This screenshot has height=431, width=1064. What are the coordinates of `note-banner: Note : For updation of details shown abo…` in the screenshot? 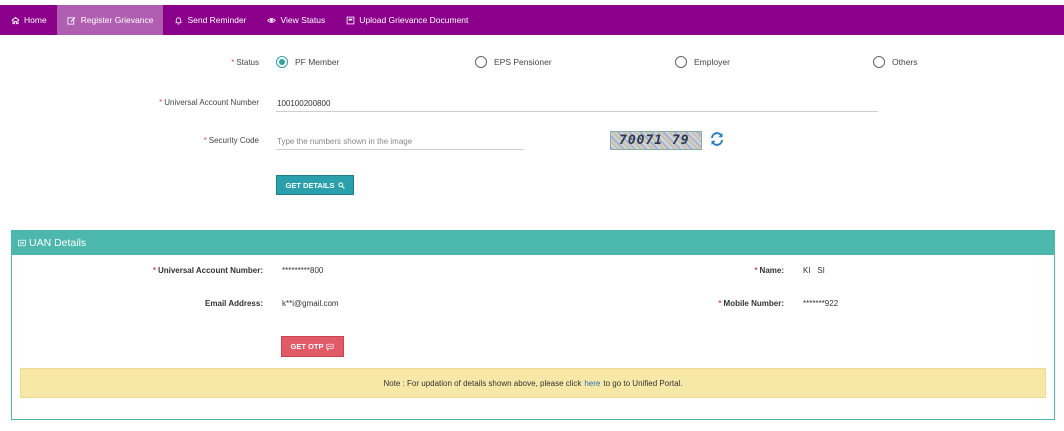 It's located at (533, 383).